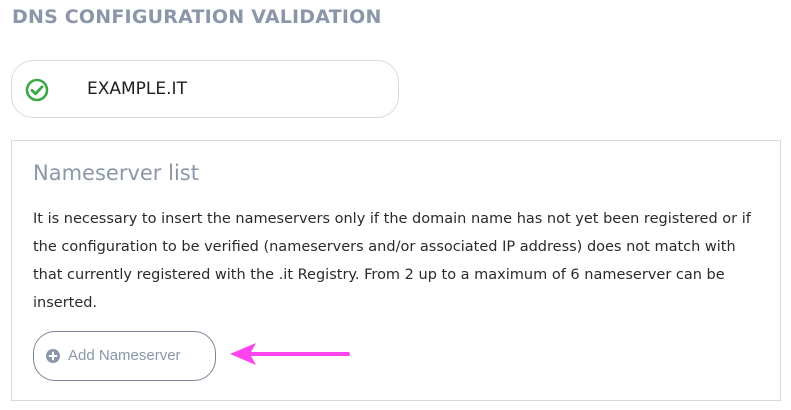 The width and height of the screenshot is (791, 410). I want to click on domain-status-card: EXAMPLE.IT, so click(205, 89).